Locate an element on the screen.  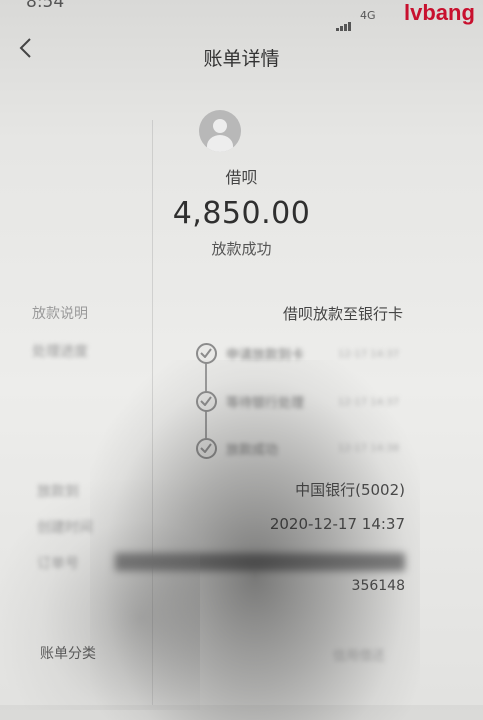
order-number-suffix: 356148 is located at coordinates (378, 586).